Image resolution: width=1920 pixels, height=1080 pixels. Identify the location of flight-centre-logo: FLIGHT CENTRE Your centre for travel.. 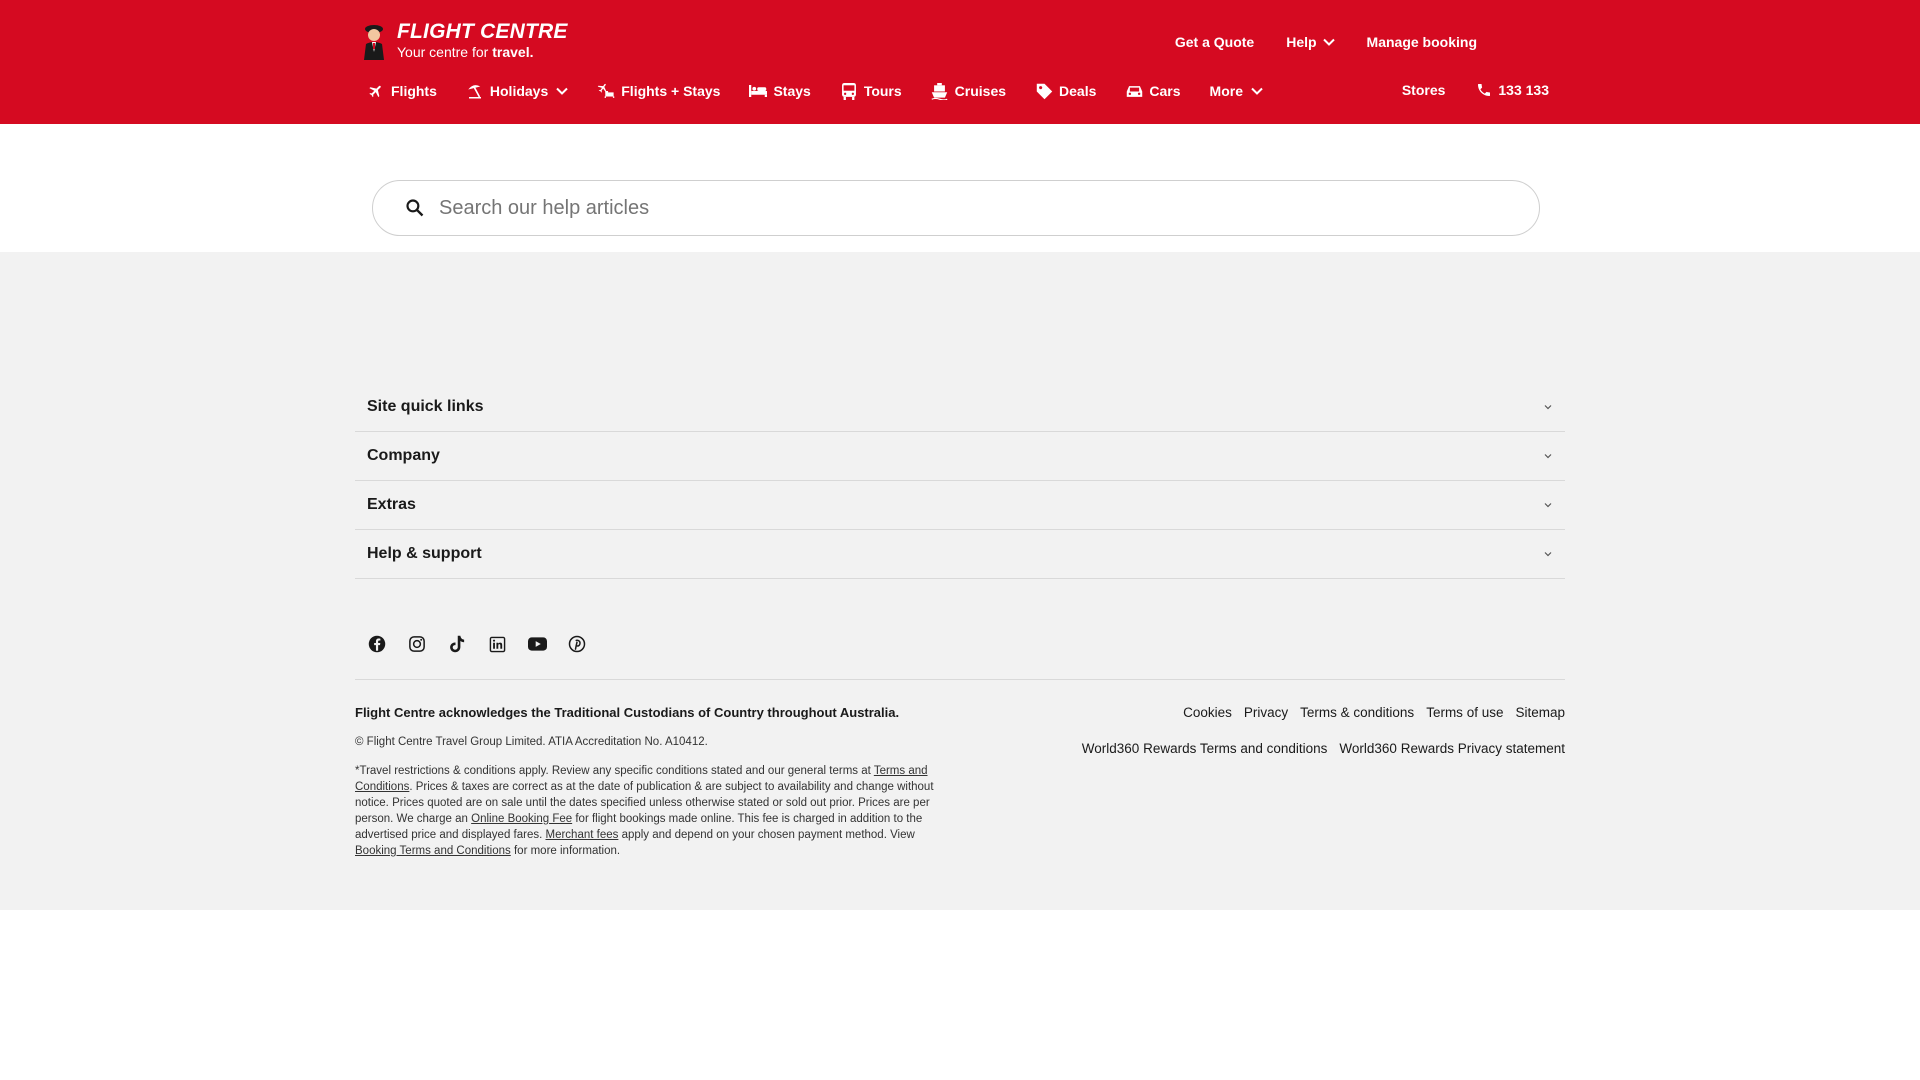
(463, 40).